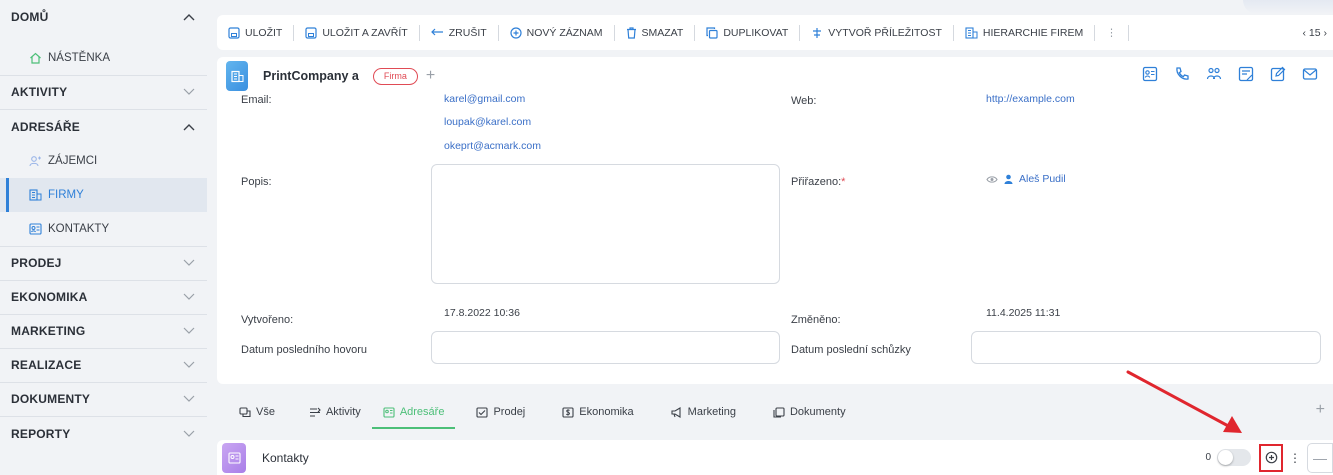 This screenshot has width=1333, height=475. Describe the element at coordinates (1128, 32) in the screenshot. I see `divider` at that location.